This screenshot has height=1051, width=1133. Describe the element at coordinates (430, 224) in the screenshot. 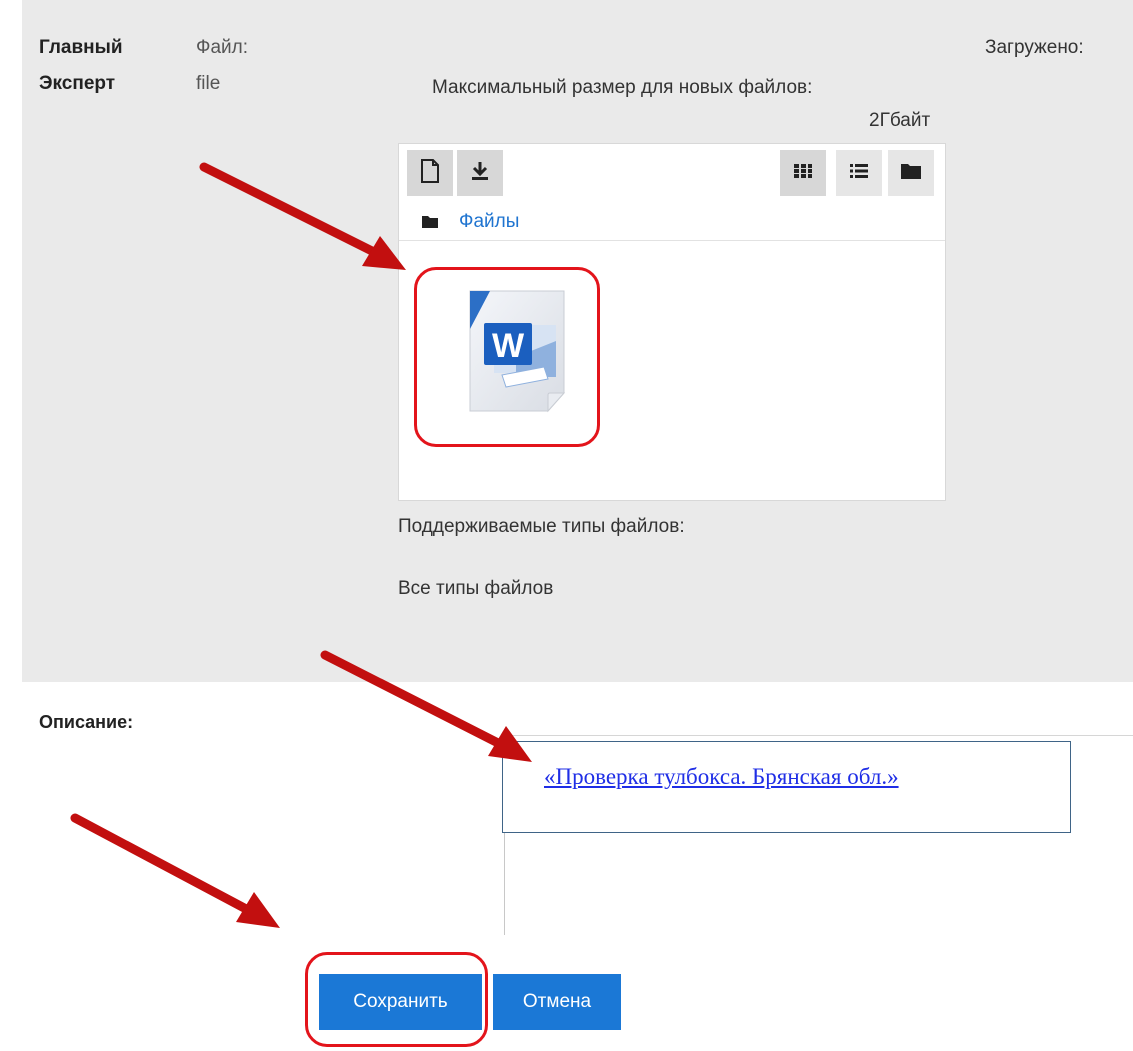

I see `folder-icon` at that location.